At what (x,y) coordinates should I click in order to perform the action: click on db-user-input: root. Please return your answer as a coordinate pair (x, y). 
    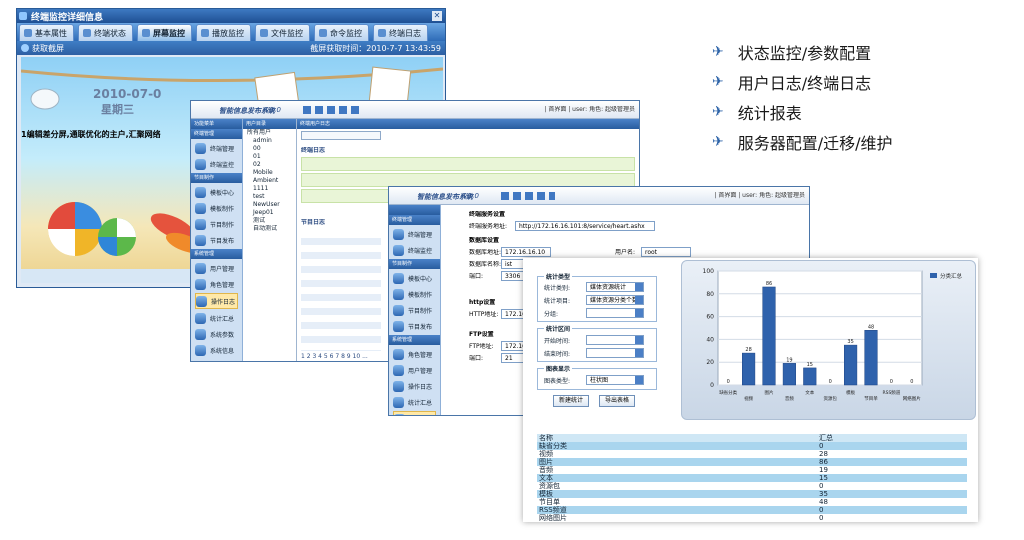
    Looking at the image, I should click on (666, 252).